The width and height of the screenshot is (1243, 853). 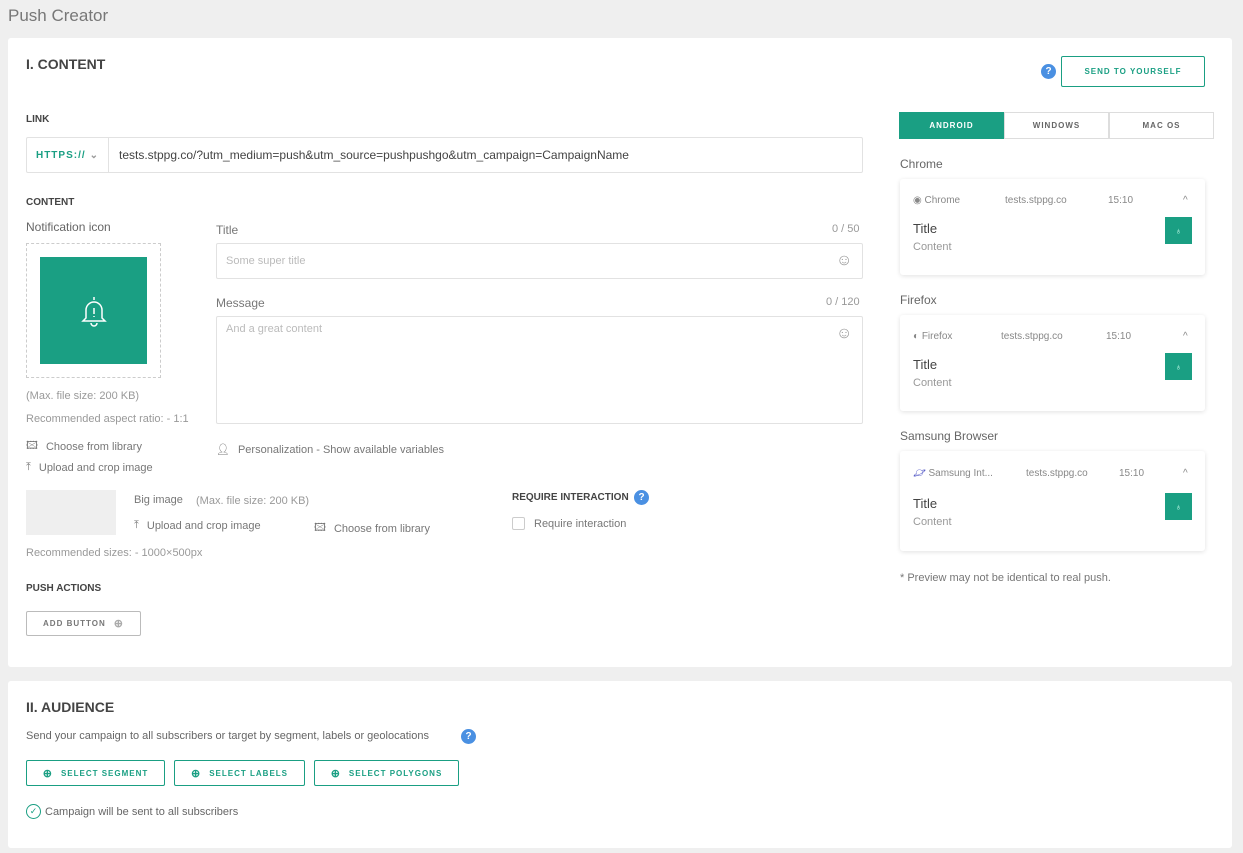 What do you see at coordinates (274, 329) in the screenshot?
I see `message-placeholder: And a great content` at bounding box center [274, 329].